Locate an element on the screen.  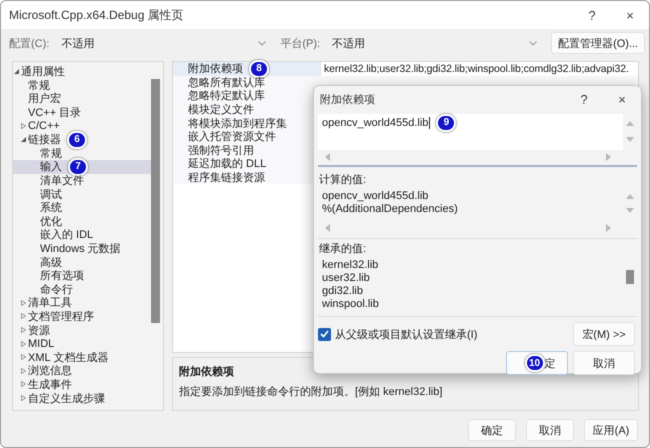
window-title: Microsoft.Cpp.x64.Debug 属性页 is located at coordinates (96, 15).